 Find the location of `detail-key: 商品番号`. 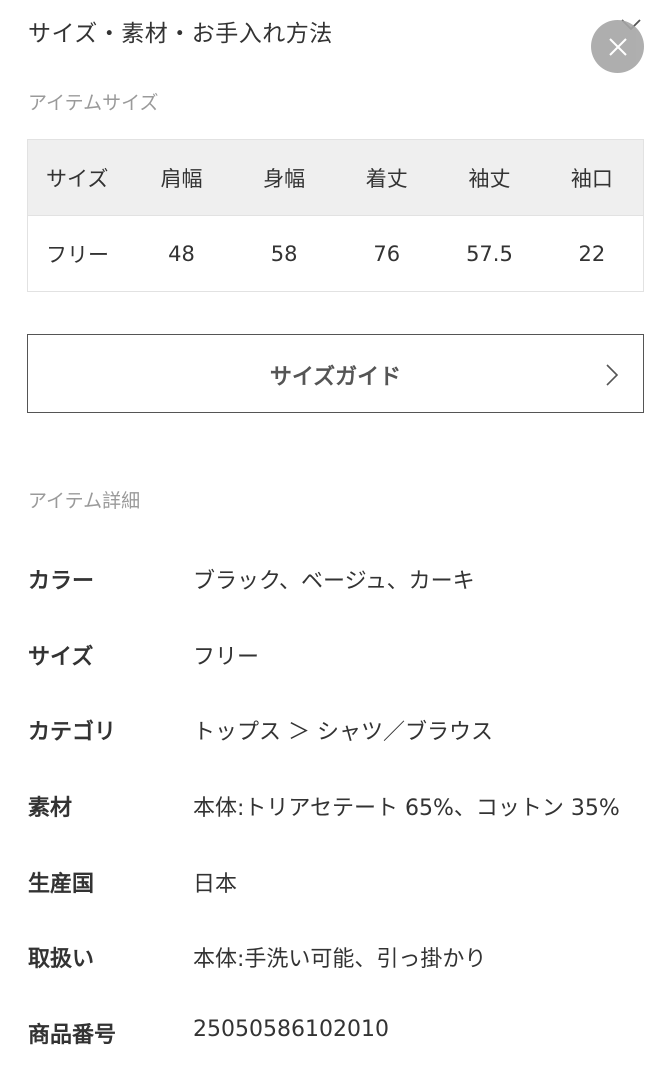

detail-key: 商品番号 is located at coordinates (72, 1035).